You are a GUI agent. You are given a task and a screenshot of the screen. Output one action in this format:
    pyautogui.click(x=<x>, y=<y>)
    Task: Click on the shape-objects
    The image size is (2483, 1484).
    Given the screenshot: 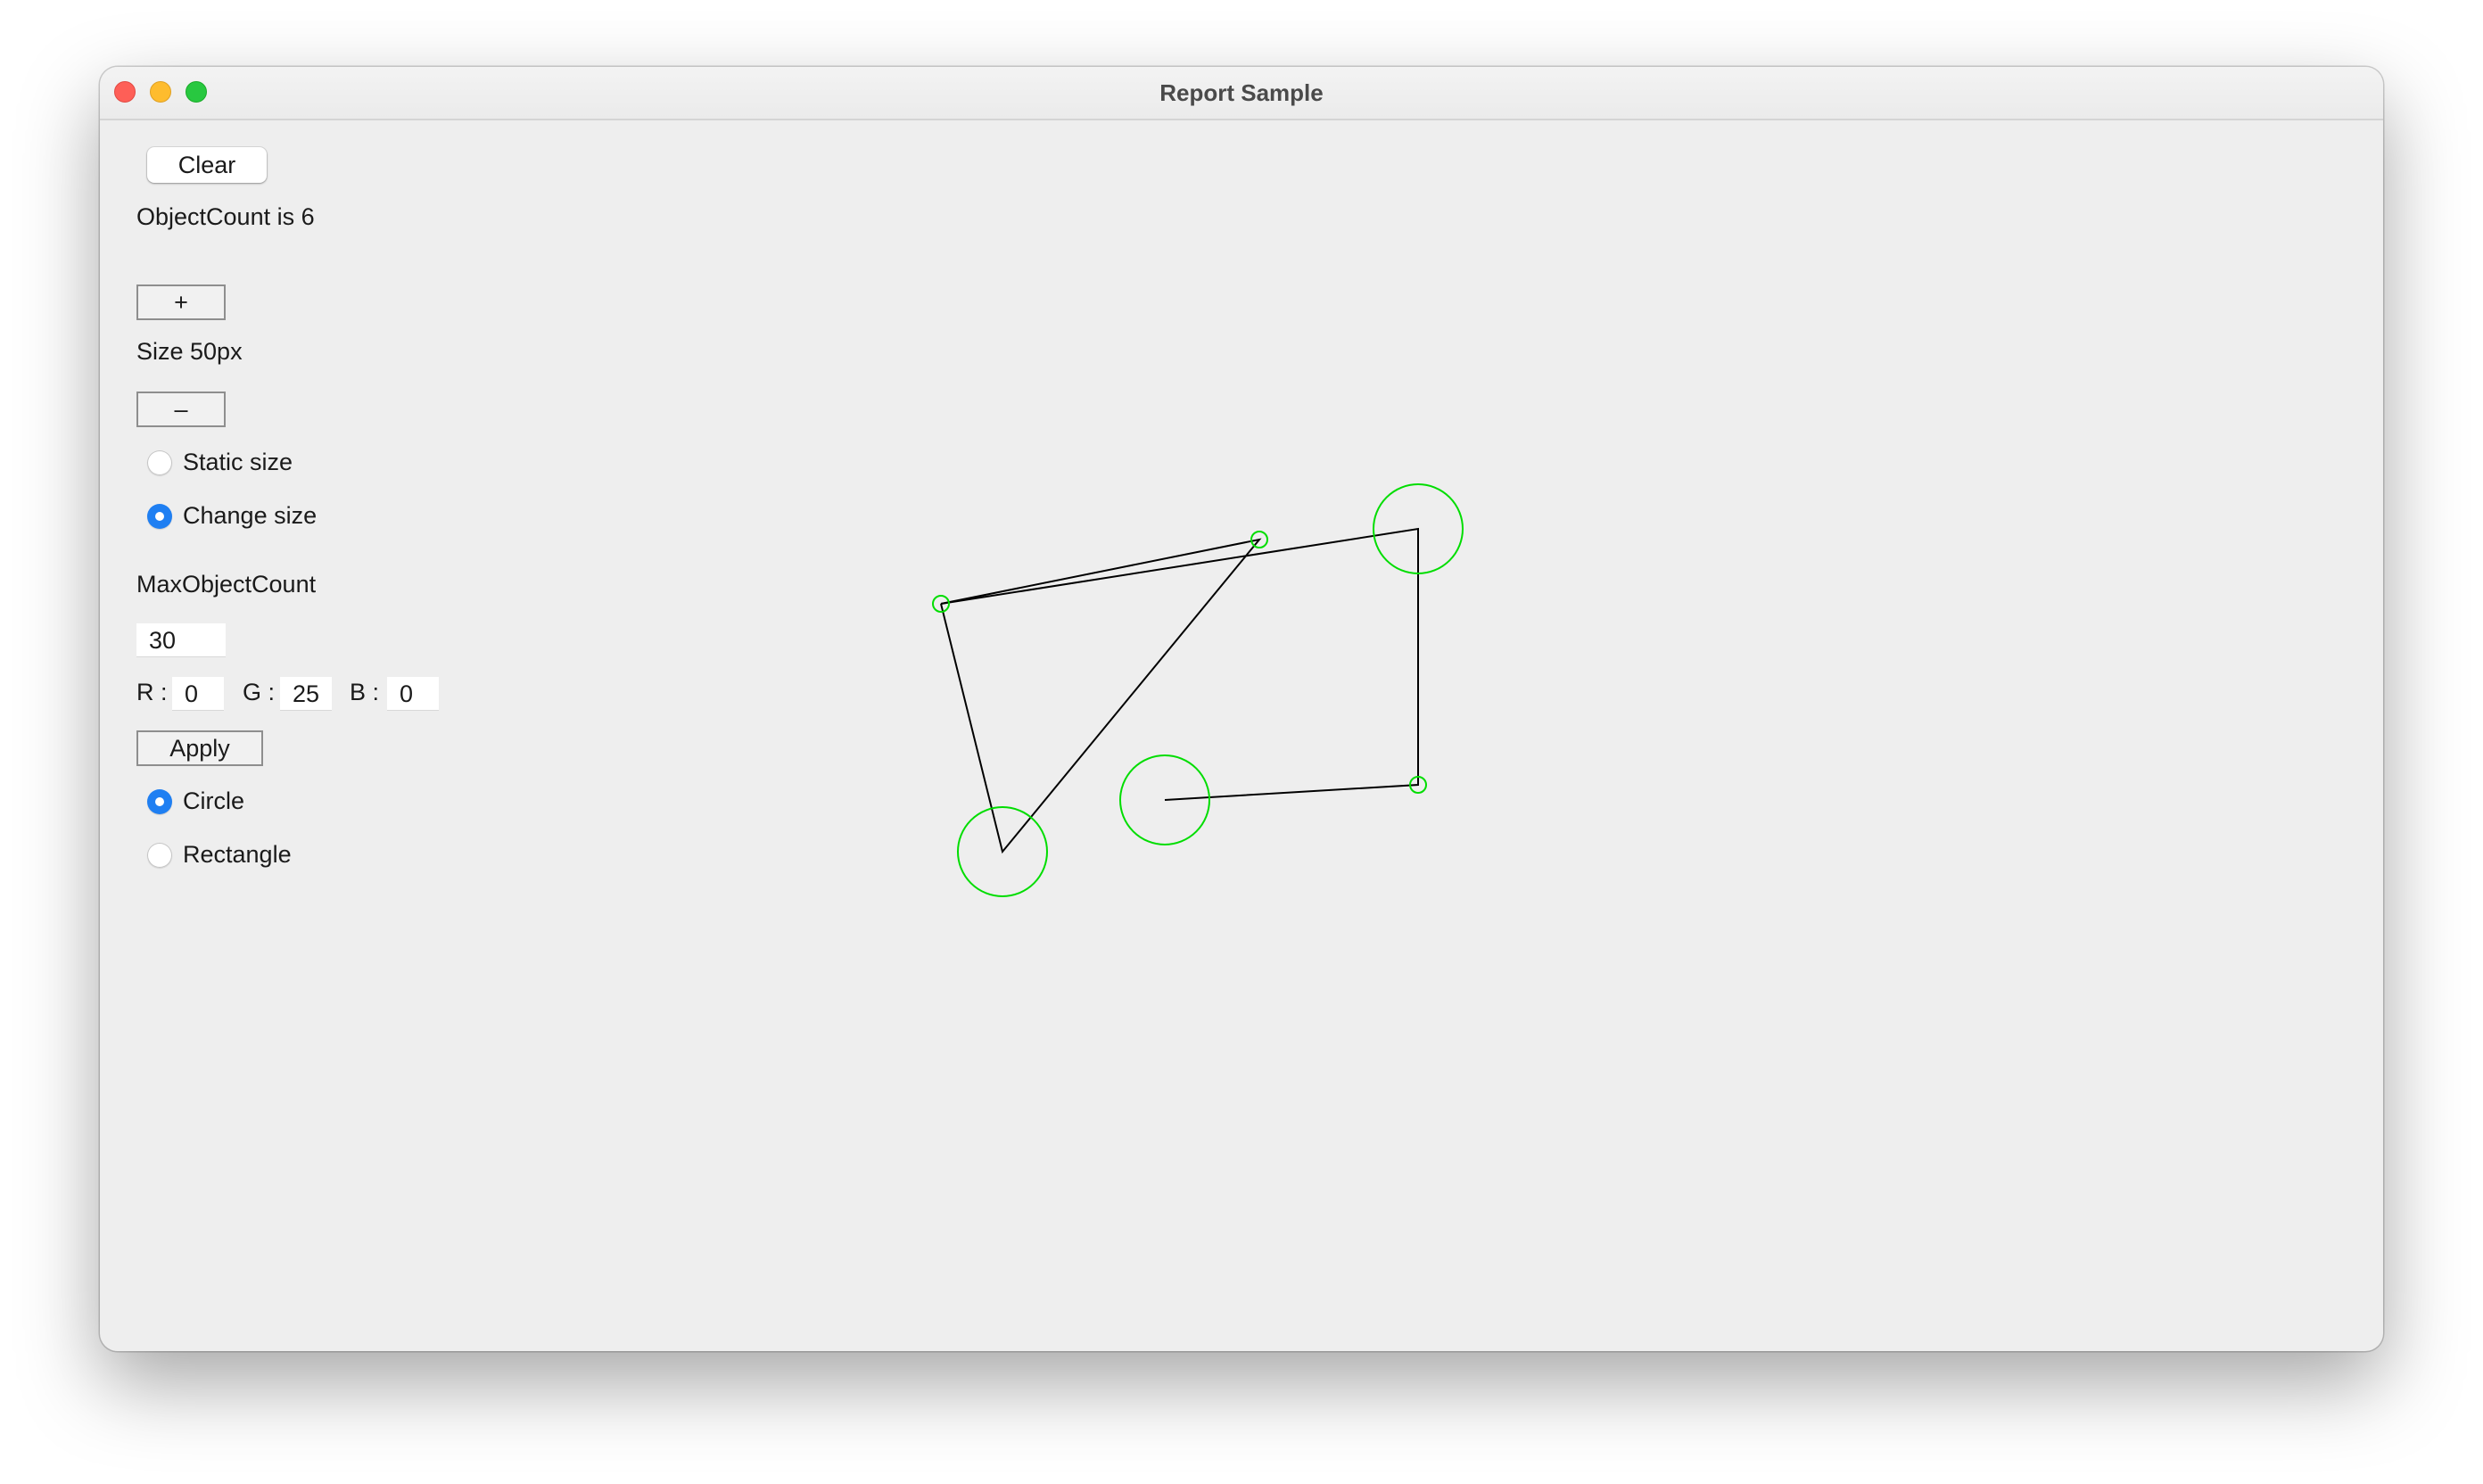 What is the action you would take?
    pyautogui.click(x=1198, y=690)
    